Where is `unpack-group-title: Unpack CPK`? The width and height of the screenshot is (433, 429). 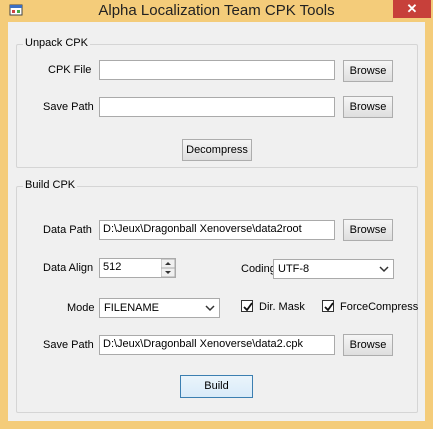
unpack-group-title: Unpack CPK is located at coordinates (56, 43).